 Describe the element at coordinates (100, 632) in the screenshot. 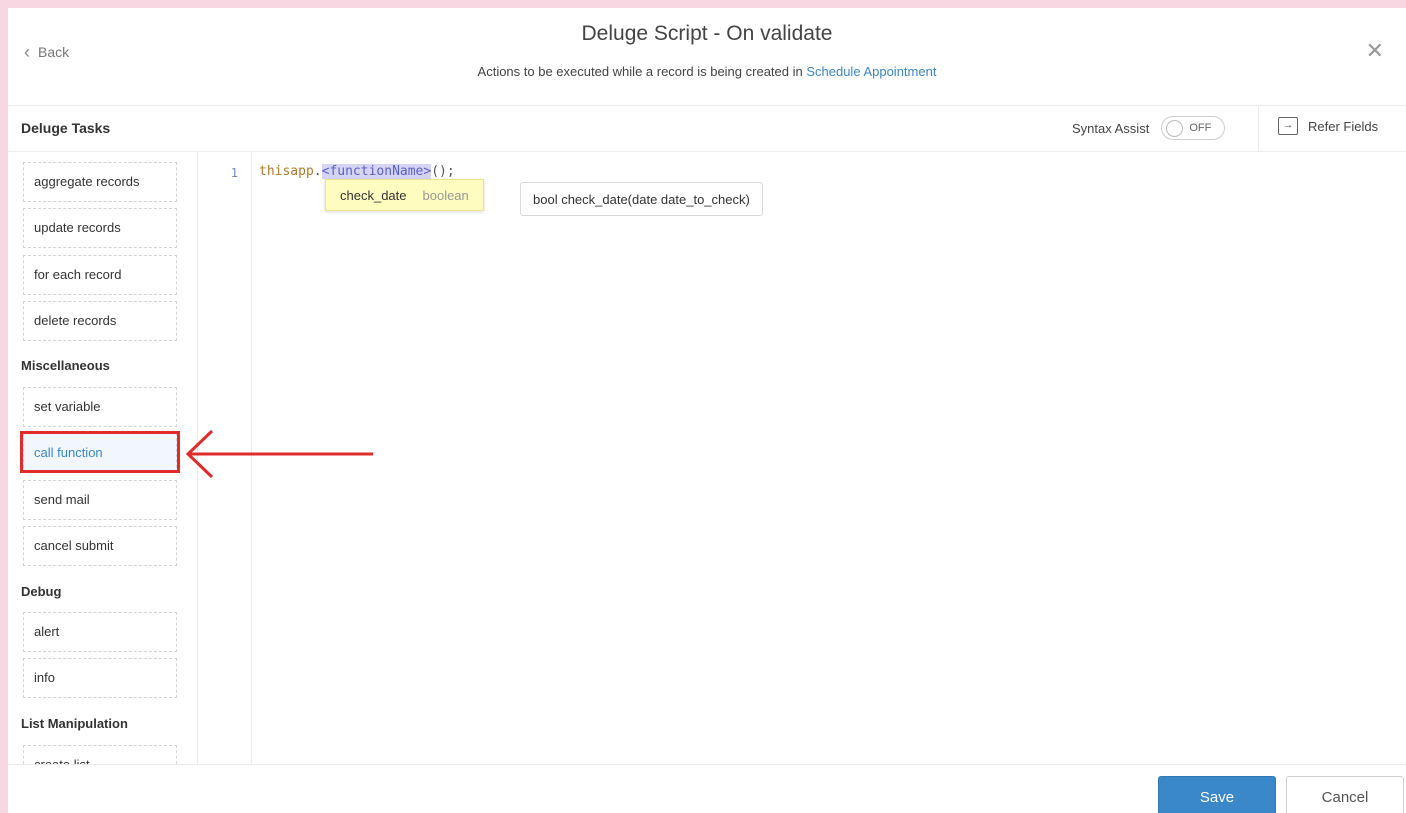

I see `task-alert: alert` at that location.